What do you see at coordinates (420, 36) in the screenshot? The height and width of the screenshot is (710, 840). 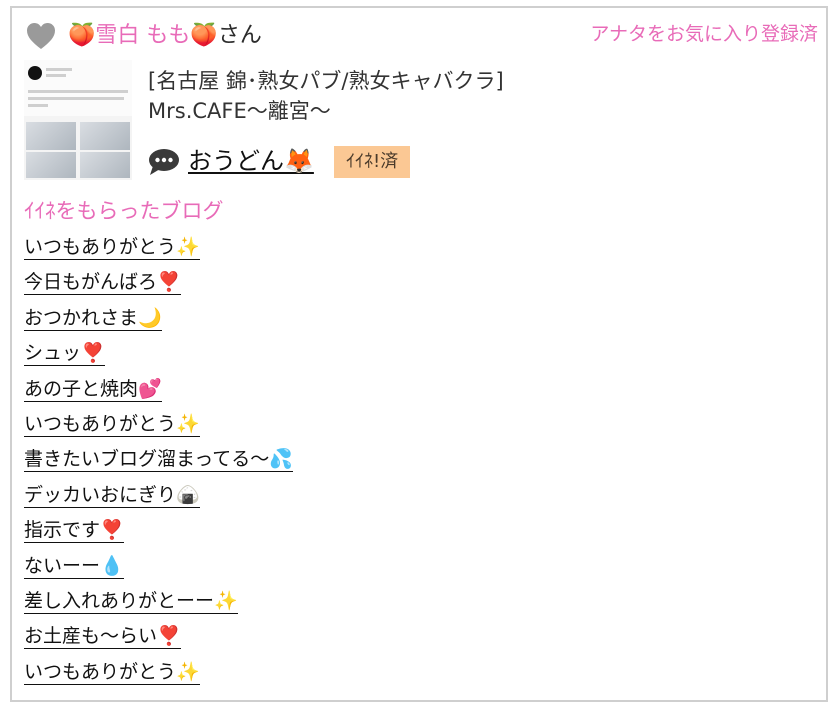 I see `card-header: 🍑雪白 もも🍑さん アナタをお気に入り登録済` at bounding box center [420, 36].